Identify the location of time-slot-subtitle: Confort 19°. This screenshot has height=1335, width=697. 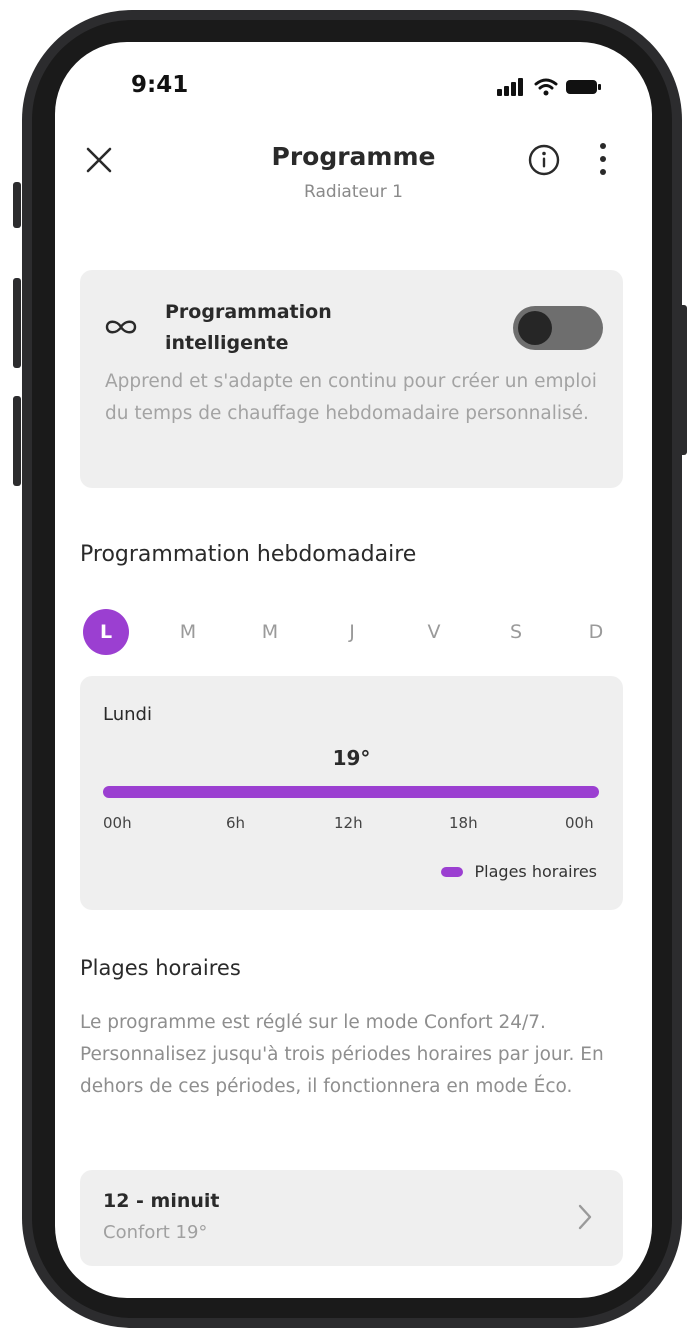
(155, 1232).